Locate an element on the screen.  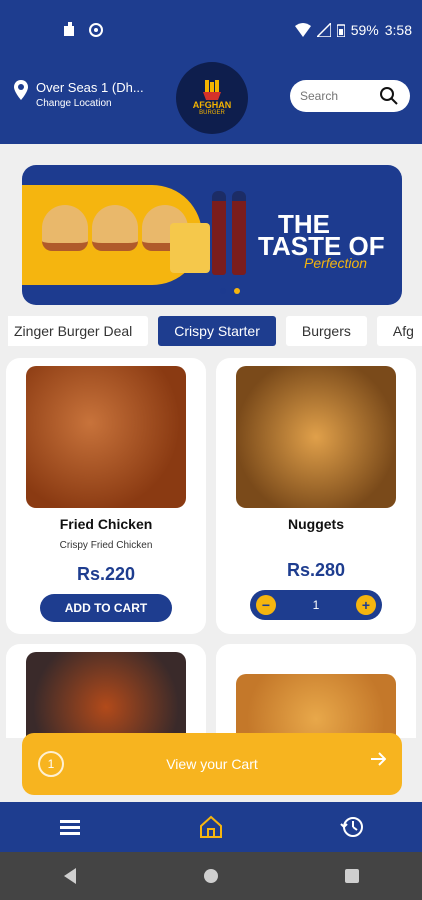
location-selector: Over Seas 1 (Dh... Change Location is located at coordinates (79, 94).